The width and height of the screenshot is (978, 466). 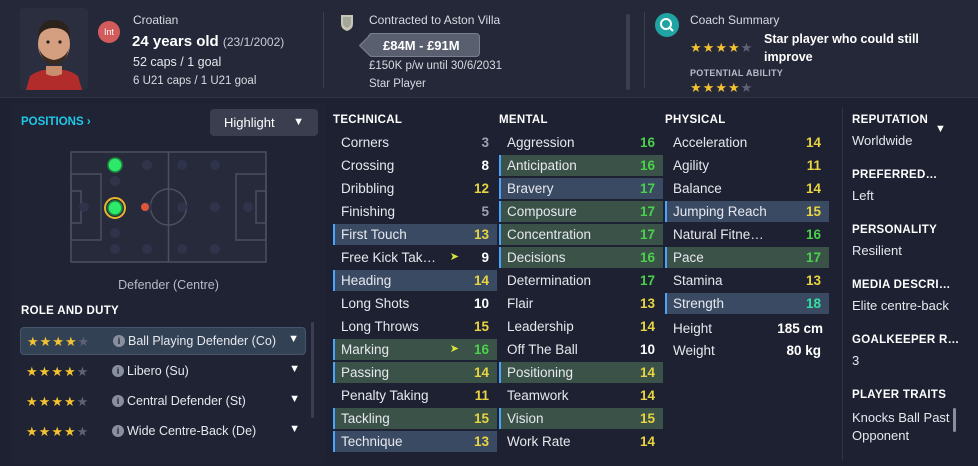 I want to click on attribute-row: Stamina 13, so click(x=747, y=280).